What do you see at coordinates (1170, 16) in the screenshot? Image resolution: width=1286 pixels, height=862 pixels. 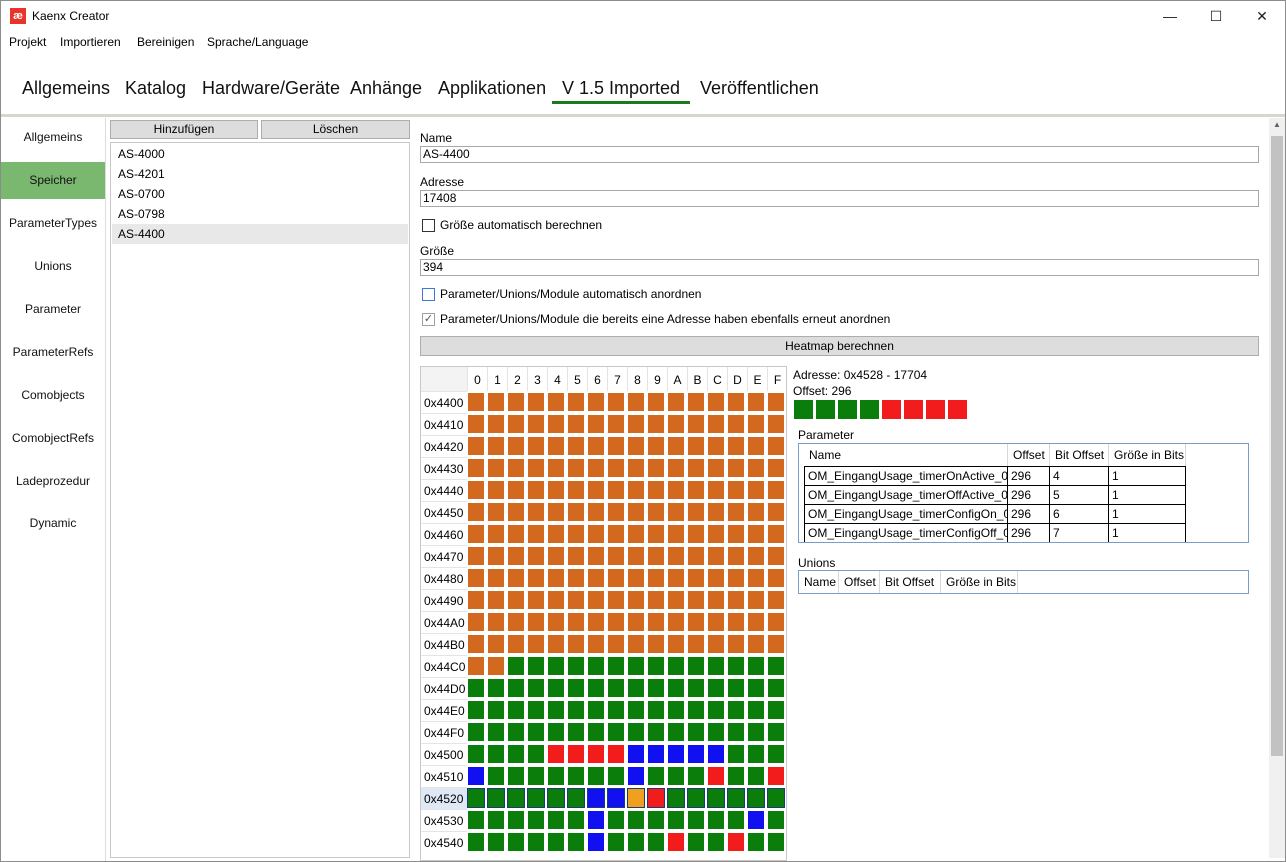 I see `minimize-icon: —` at bounding box center [1170, 16].